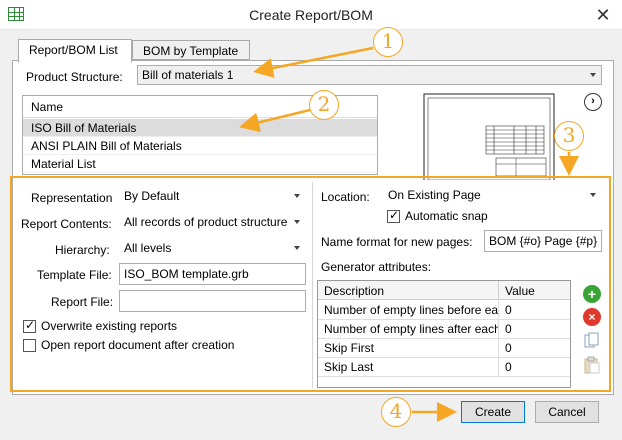 Image resolution: width=622 pixels, height=440 pixels. I want to click on location-select: On Existing Page, so click(492, 195).